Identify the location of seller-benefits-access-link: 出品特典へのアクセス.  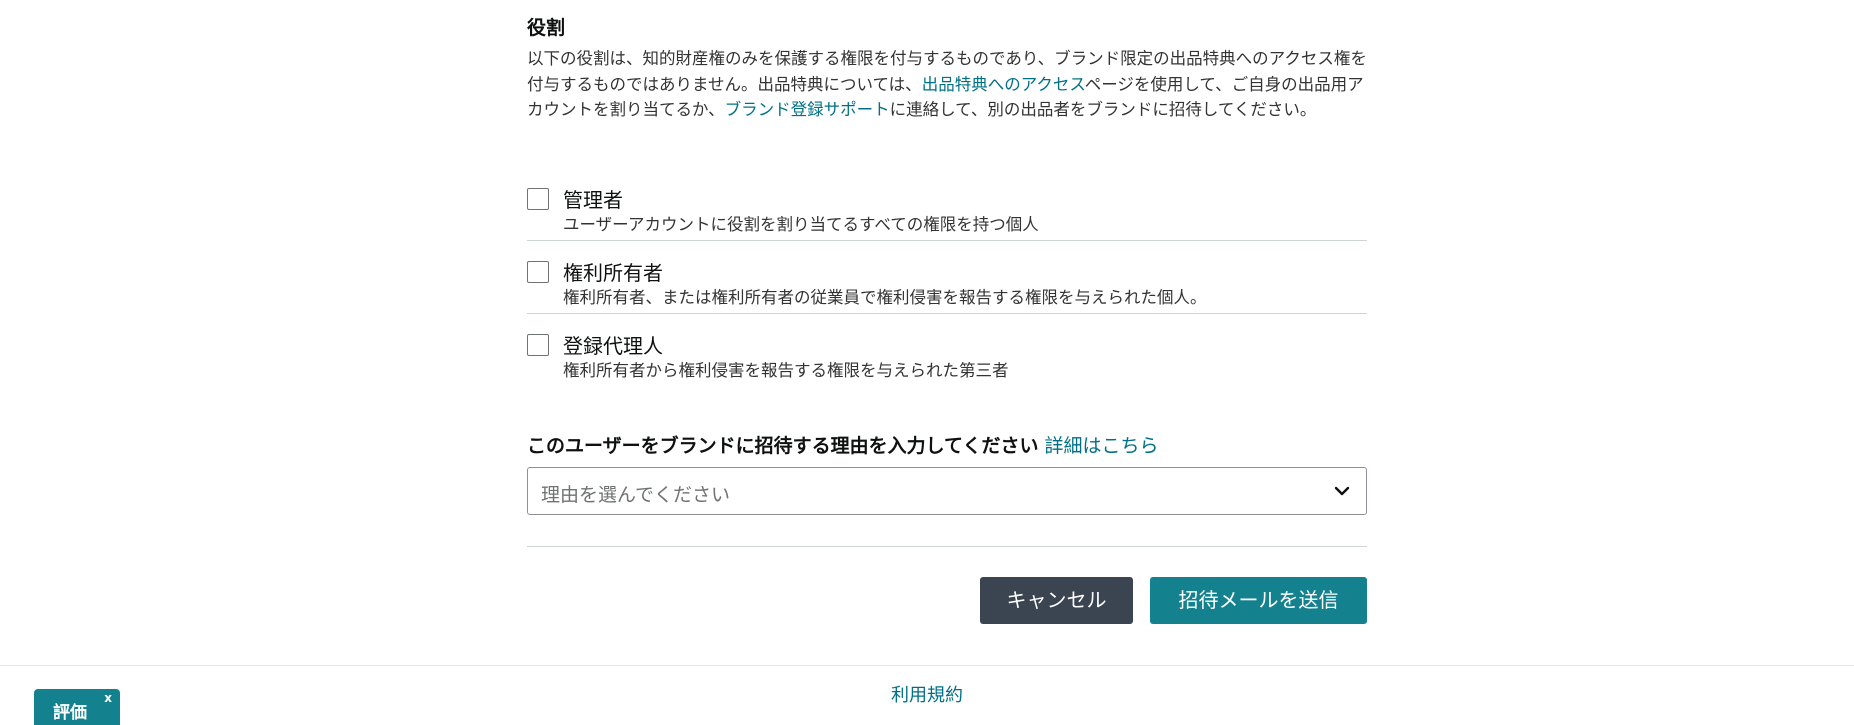
(1003, 84).